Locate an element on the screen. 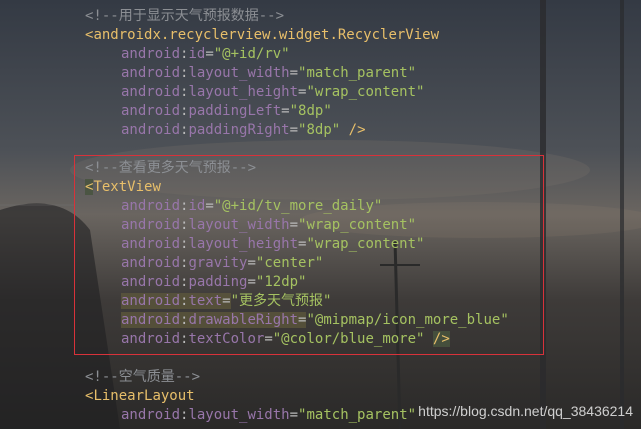 The image size is (641, 429). attr-name: paddingLeft is located at coordinates (235, 111).